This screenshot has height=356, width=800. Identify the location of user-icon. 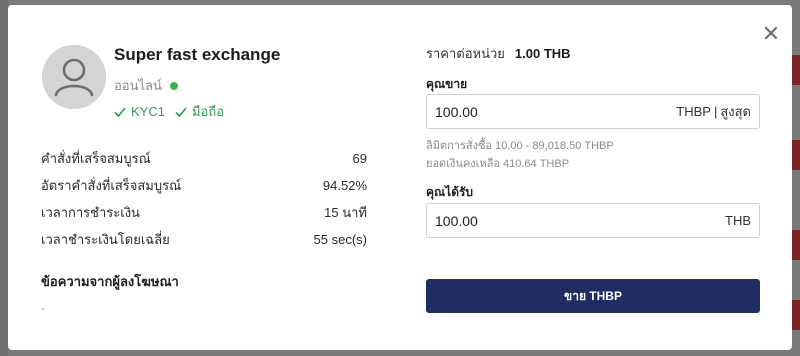
(74, 77).